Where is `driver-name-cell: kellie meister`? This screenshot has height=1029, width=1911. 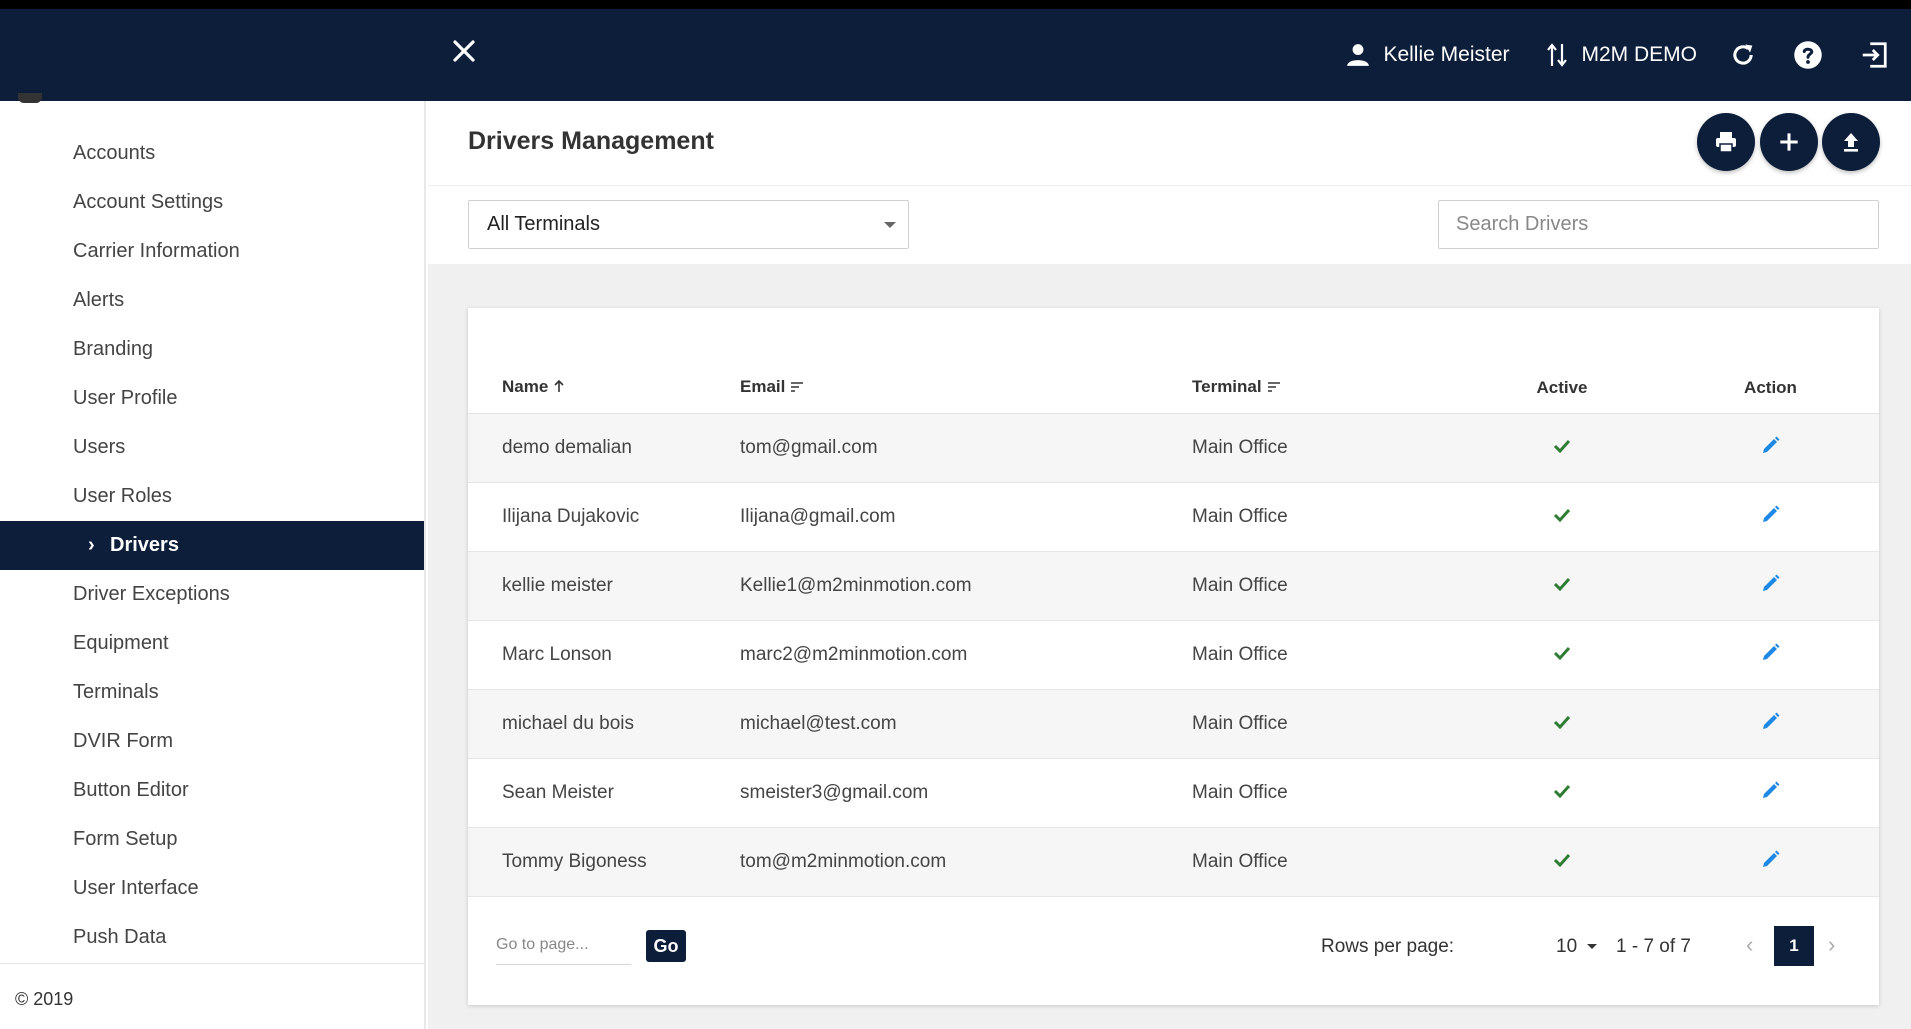
driver-name-cell: kellie meister is located at coordinates (604, 586).